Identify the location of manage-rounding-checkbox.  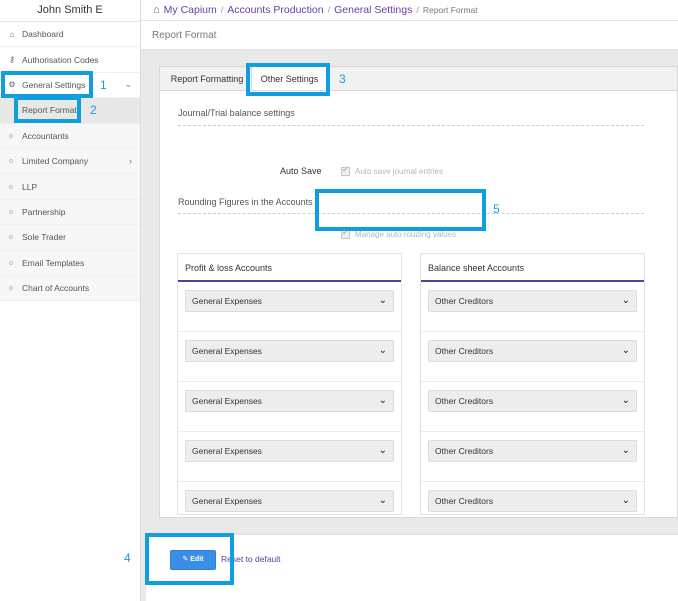
(345, 233).